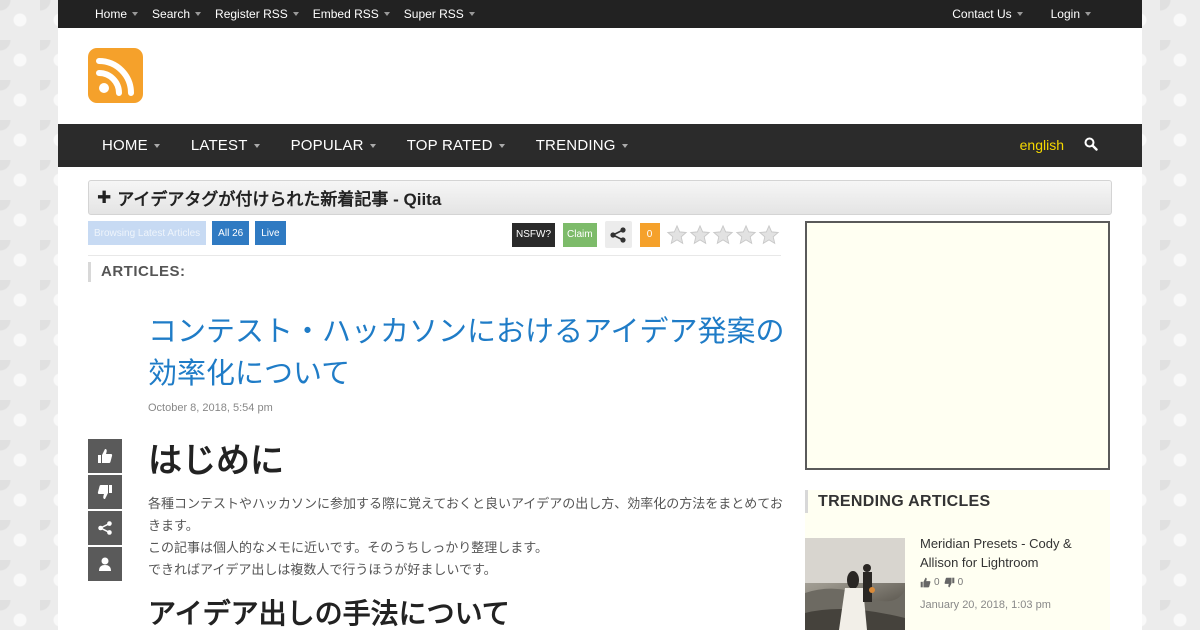 The width and height of the screenshot is (1200, 630). I want to click on site-header, so click(600, 76).